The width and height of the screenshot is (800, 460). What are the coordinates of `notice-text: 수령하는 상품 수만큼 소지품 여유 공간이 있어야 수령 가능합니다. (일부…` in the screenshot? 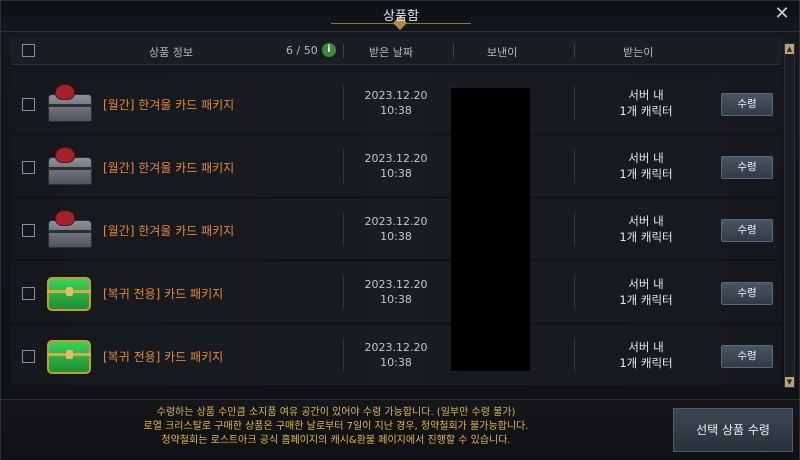 It's located at (336, 427).